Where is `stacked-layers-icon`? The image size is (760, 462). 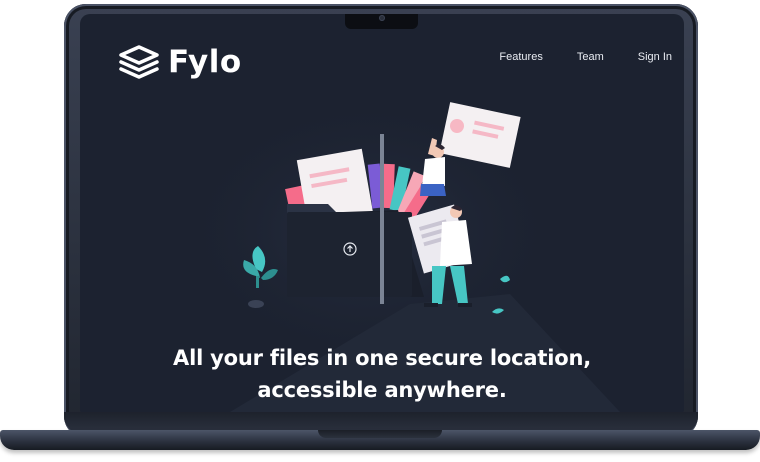 stacked-layers-icon is located at coordinates (139, 62).